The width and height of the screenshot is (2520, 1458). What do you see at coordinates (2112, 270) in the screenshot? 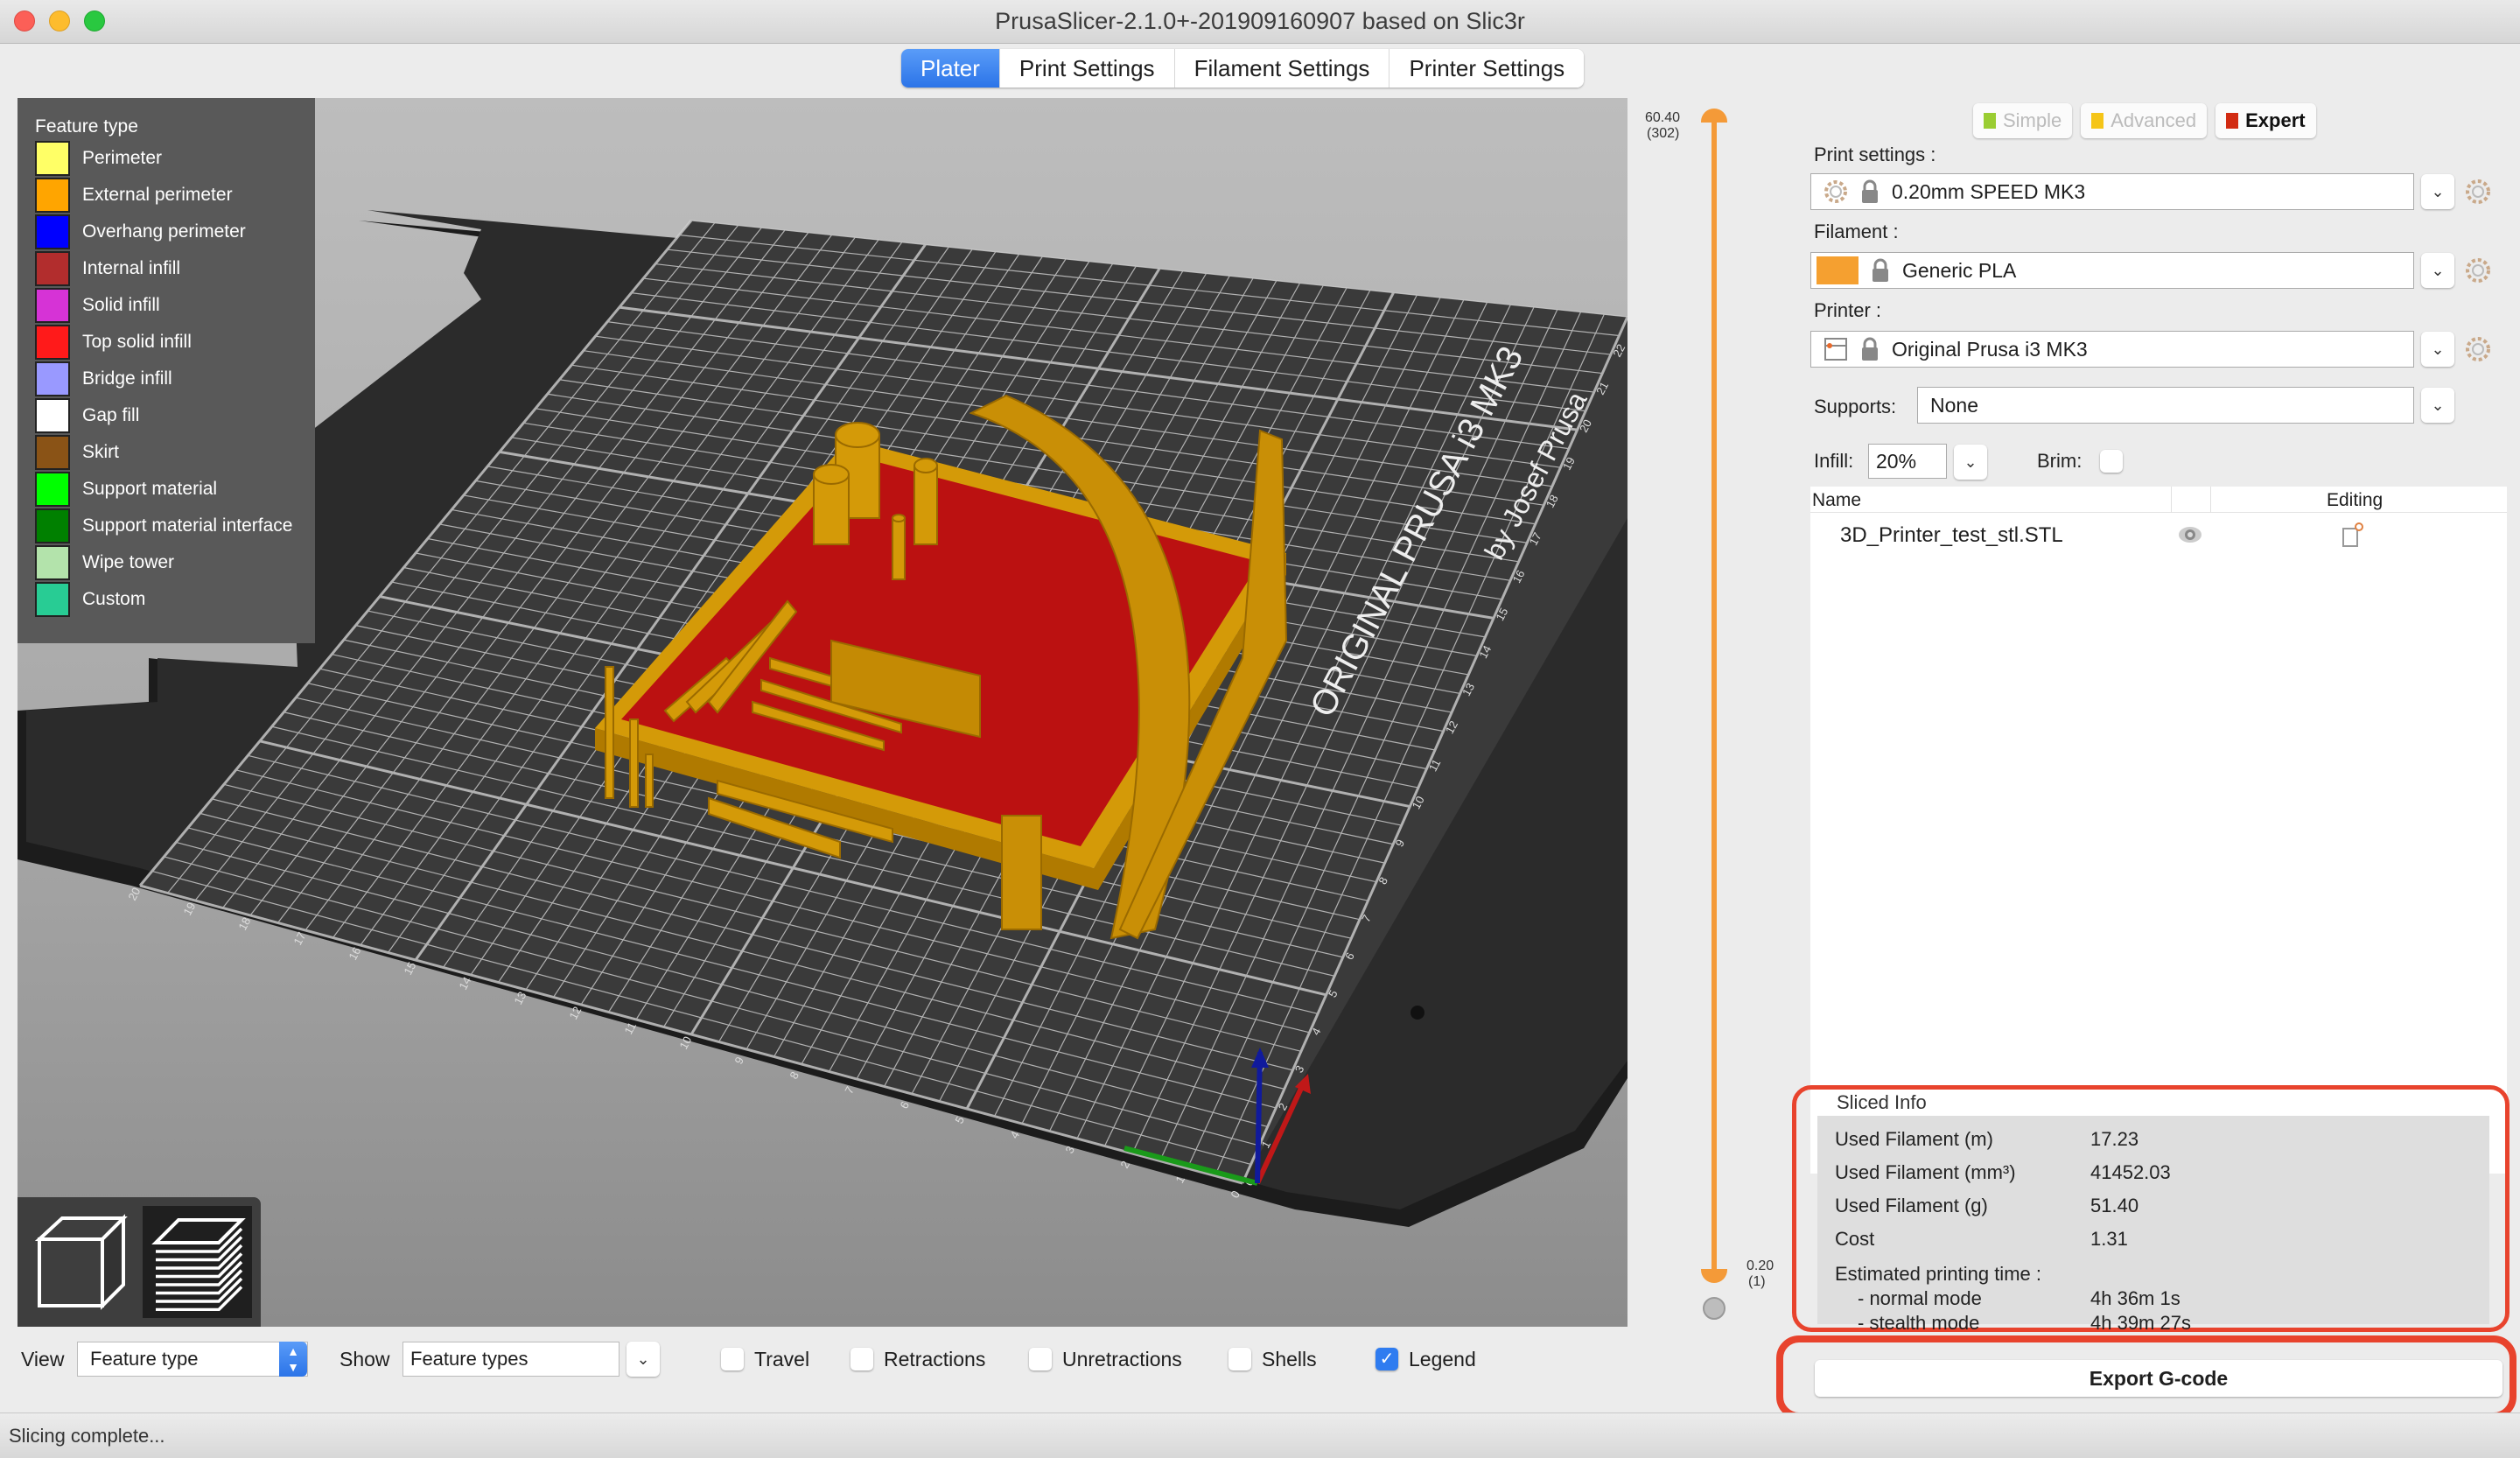
I see `filament-combo: Generic PLA` at bounding box center [2112, 270].